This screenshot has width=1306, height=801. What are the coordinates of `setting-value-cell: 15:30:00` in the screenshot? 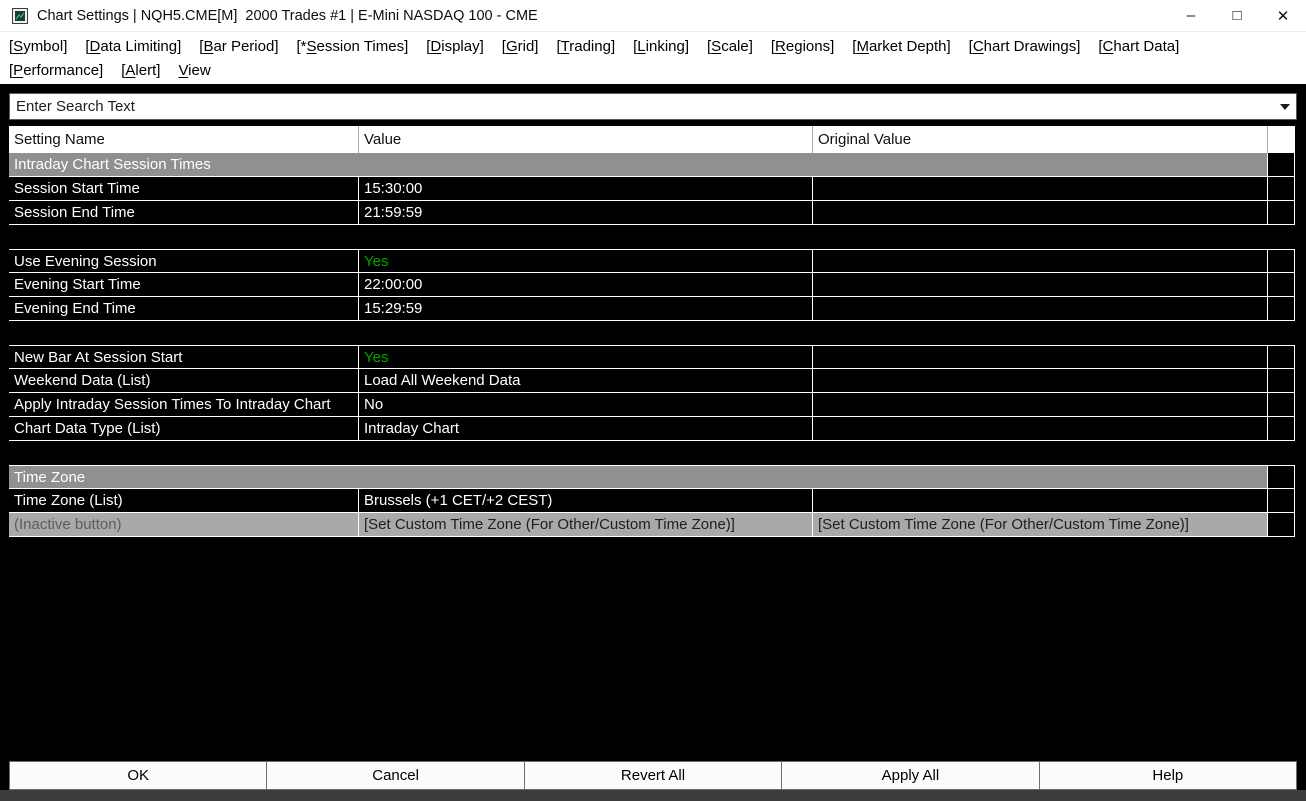 It's located at (586, 189).